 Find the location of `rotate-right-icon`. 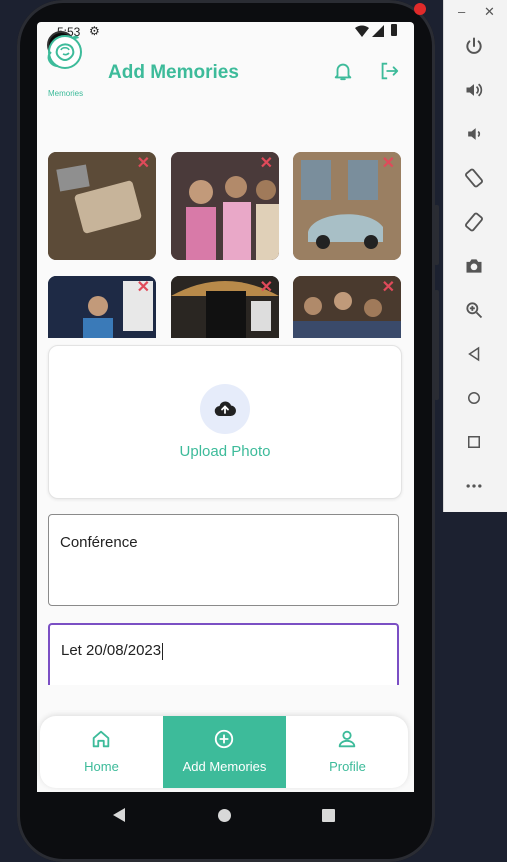

rotate-right-icon is located at coordinates (474, 222).